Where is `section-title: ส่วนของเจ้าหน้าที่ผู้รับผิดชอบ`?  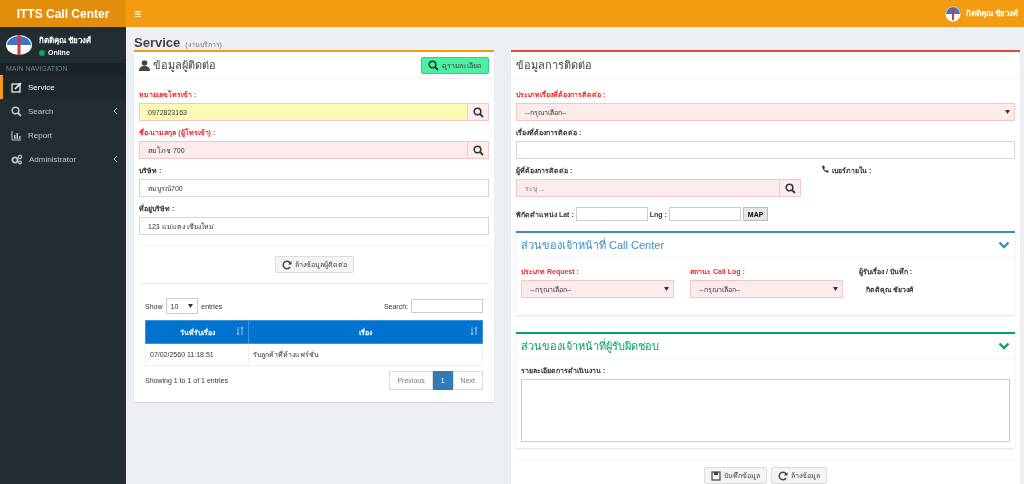 section-title: ส่วนของเจ้าหน้าที่ผู้รับผิดชอบ is located at coordinates (590, 346).